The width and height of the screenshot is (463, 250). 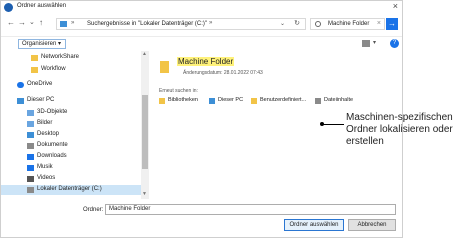 What do you see at coordinates (32, 23) in the screenshot?
I see `recent-dropdown-icon: ⌄` at bounding box center [32, 23].